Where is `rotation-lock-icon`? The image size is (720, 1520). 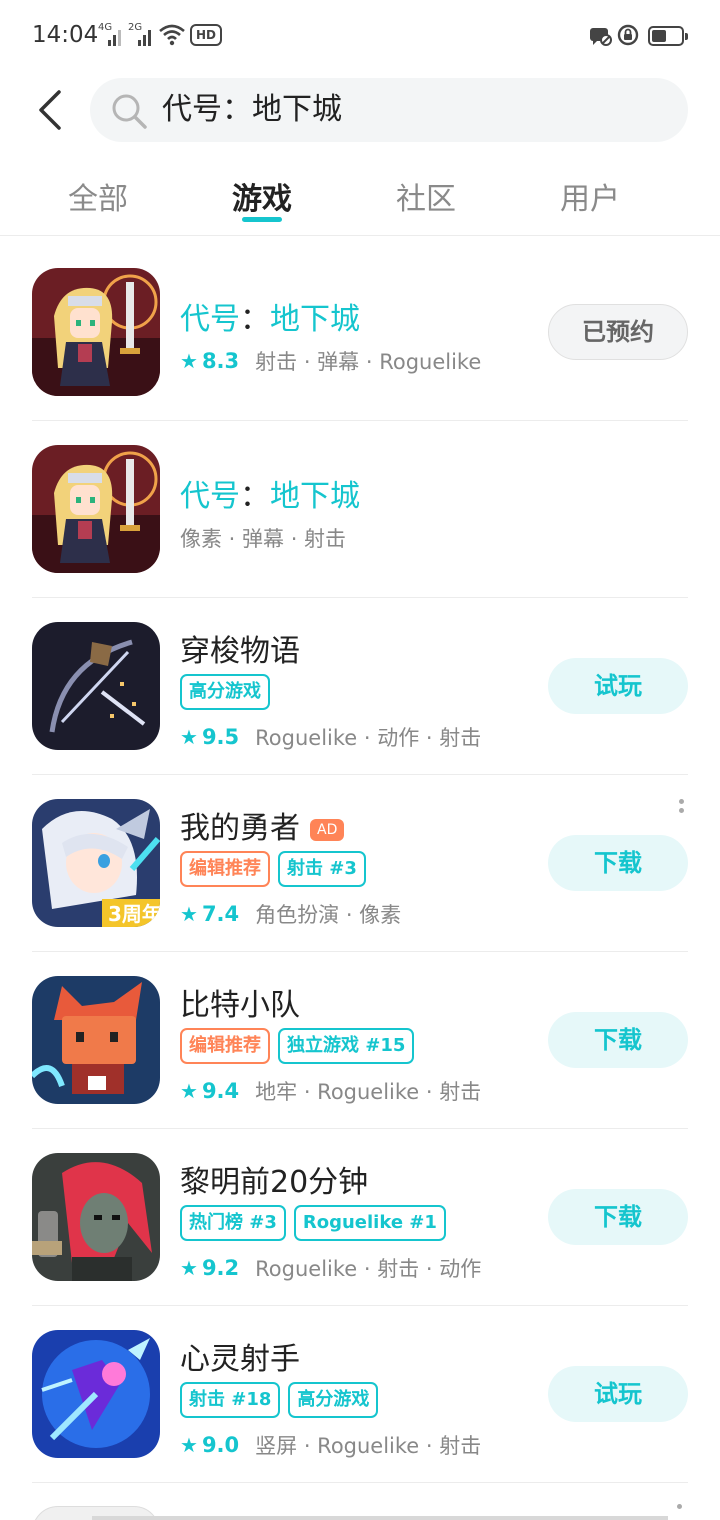
rotation-lock-icon is located at coordinates (628, 35).